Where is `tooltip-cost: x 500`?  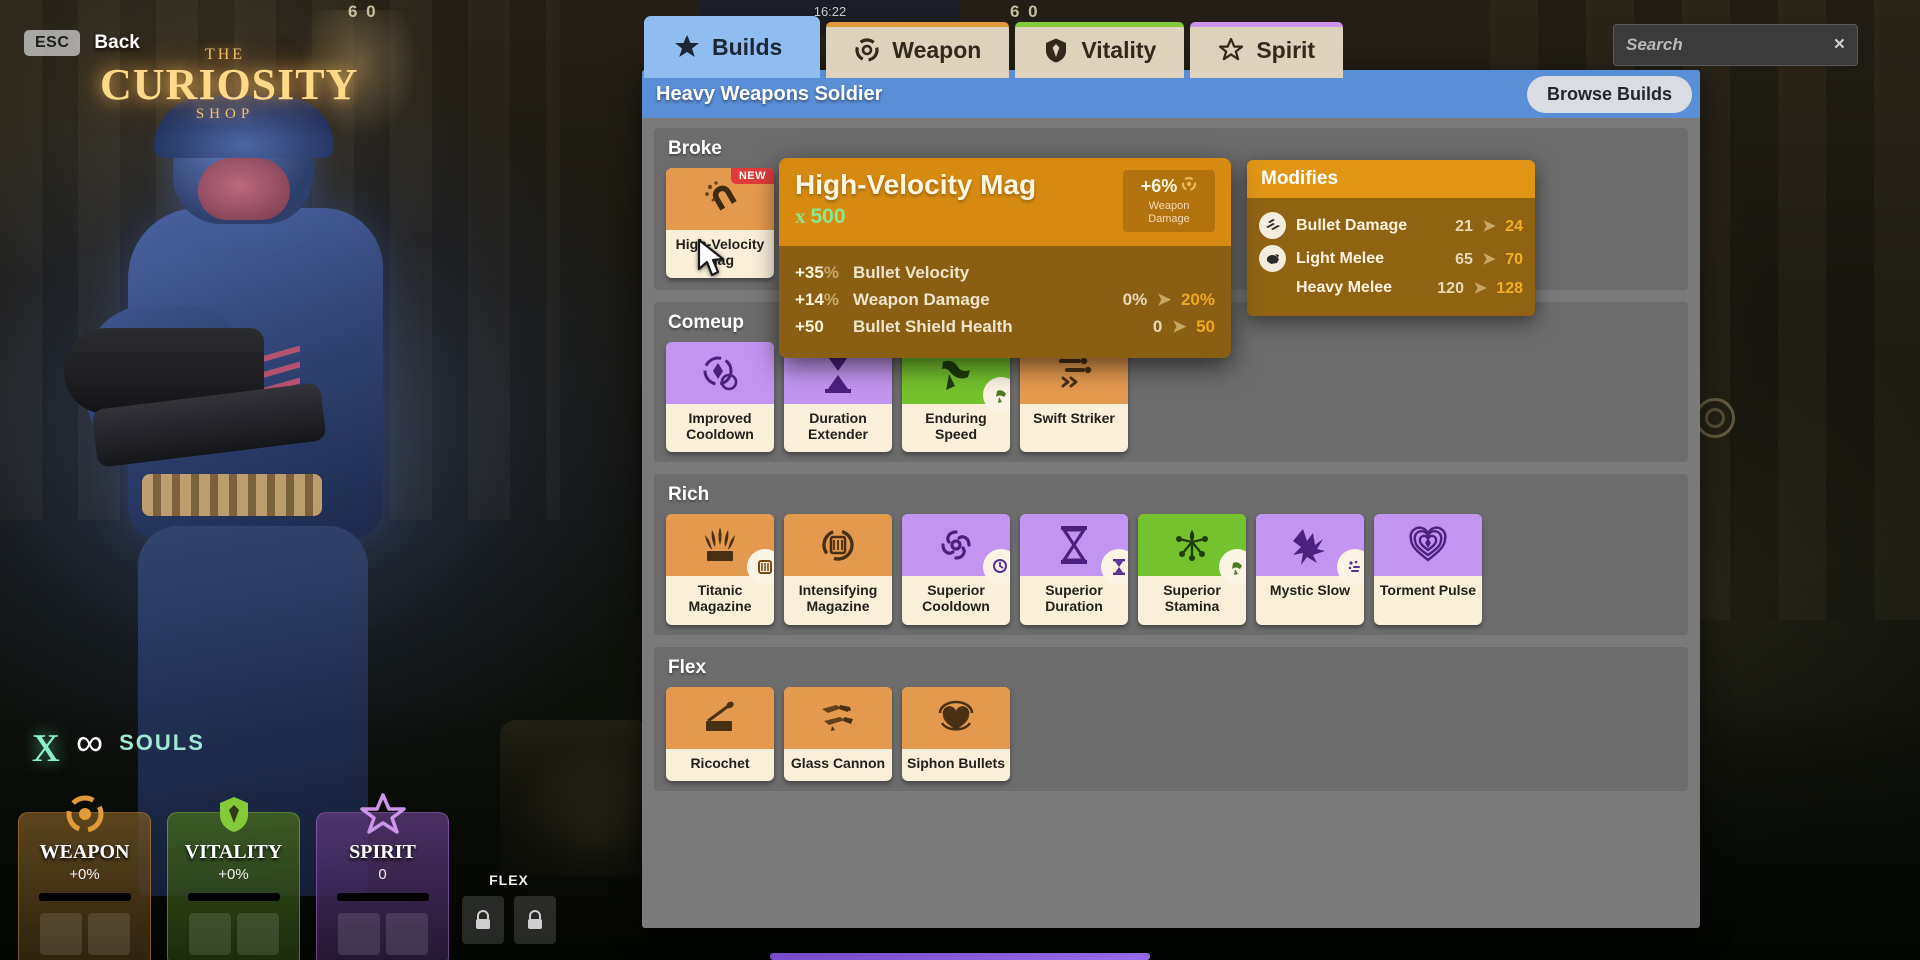
tooltip-cost: x 500 is located at coordinates (915, 216).